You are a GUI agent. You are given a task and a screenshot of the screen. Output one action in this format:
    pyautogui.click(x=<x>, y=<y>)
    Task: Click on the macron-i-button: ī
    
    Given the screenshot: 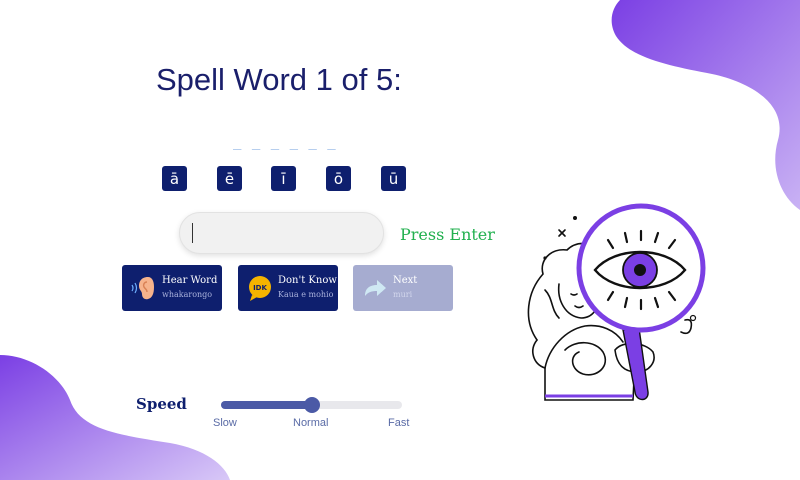 What is the action you would take?
    pyautogui.click(x=283, y=178)
    